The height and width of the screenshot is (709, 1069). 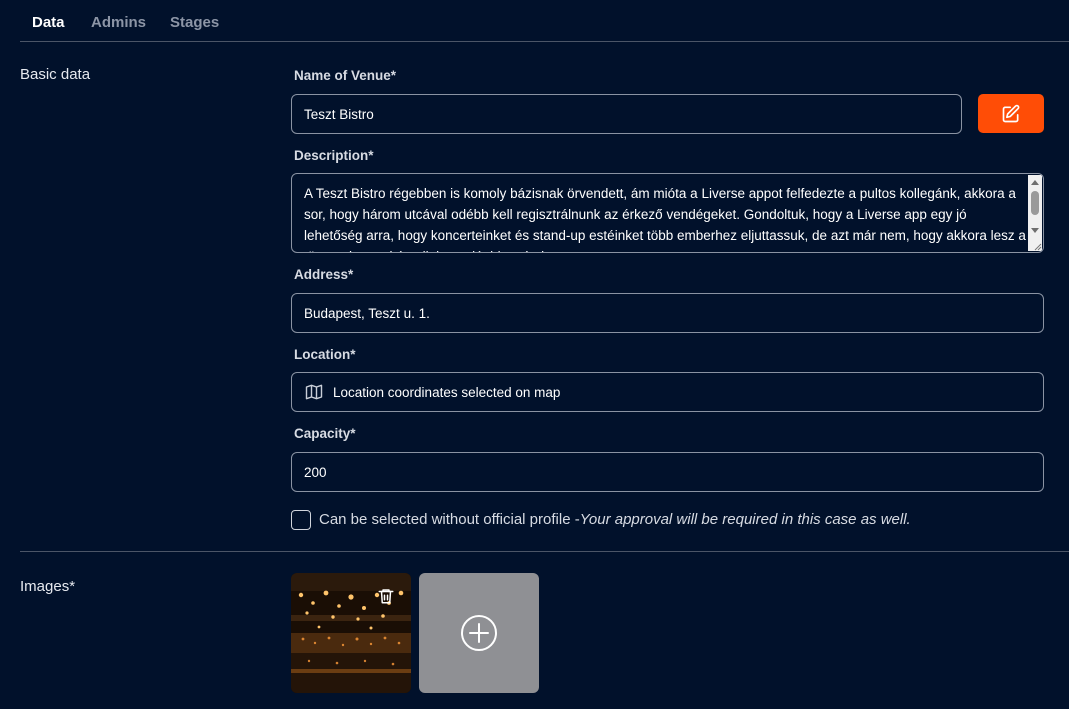 I want to click on scroll-thumb, so click(x=1035, y=203).